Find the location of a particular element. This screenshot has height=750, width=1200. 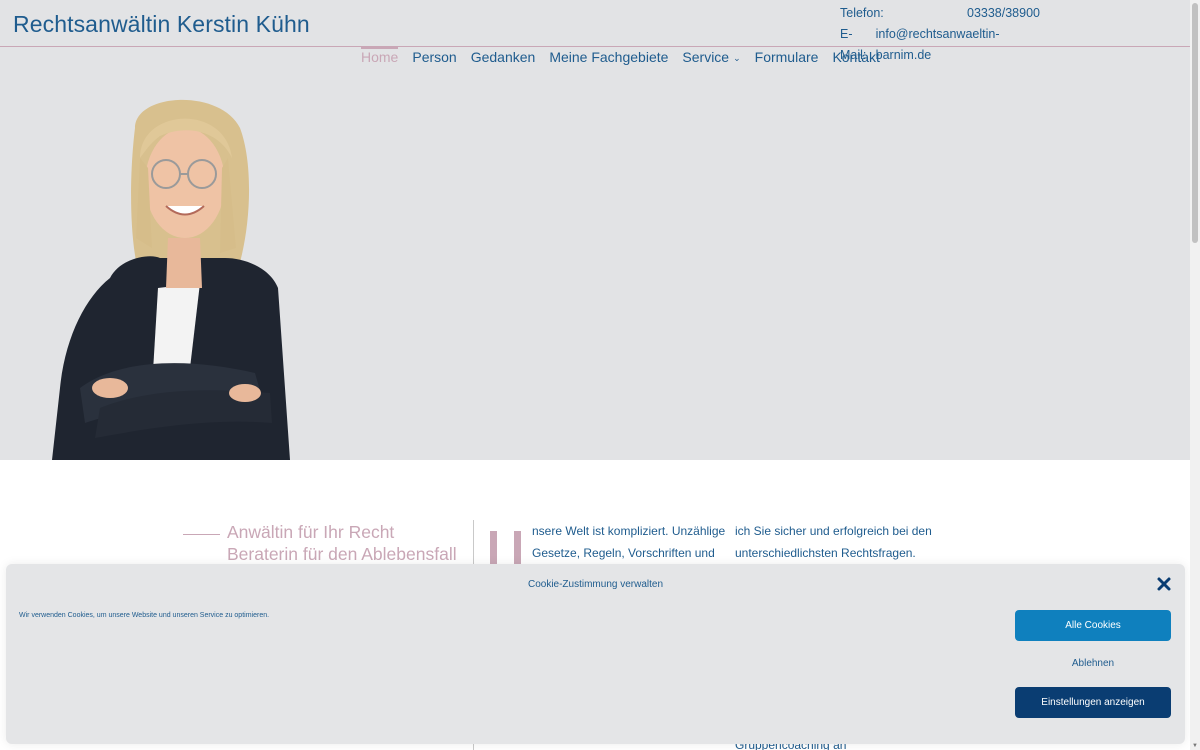

site-title: Rechtsanwältin Kerstin Kühn is located at coordinates (161, 24).